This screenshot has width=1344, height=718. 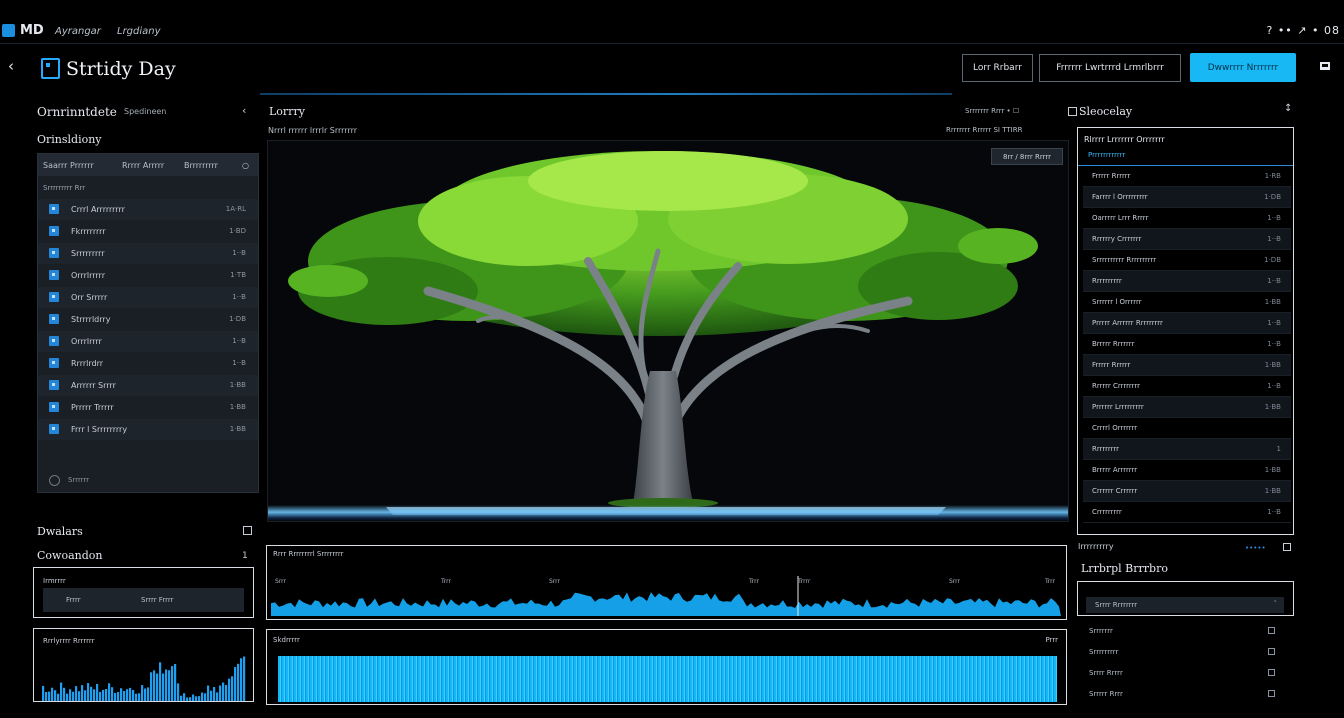 What do you see at coordinates (1187, 365) in the screenshot?
I see `table-row: Frrrrr Rrrrrr 1·BB` at bounding box center [1187, 365].